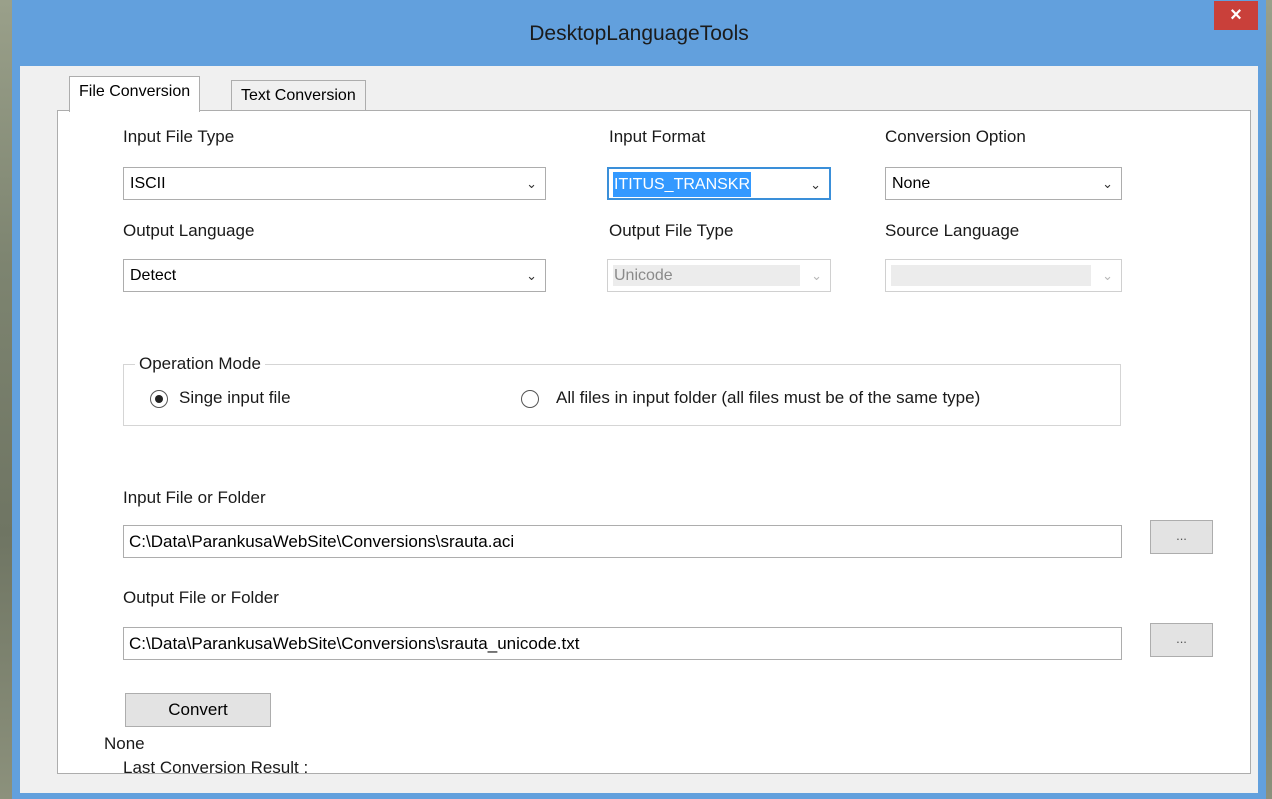 Image resolution: width=1272 pixels, height=799 pixels. I want to click on tab-file-conversion: File Conversion, so click(135, 94).